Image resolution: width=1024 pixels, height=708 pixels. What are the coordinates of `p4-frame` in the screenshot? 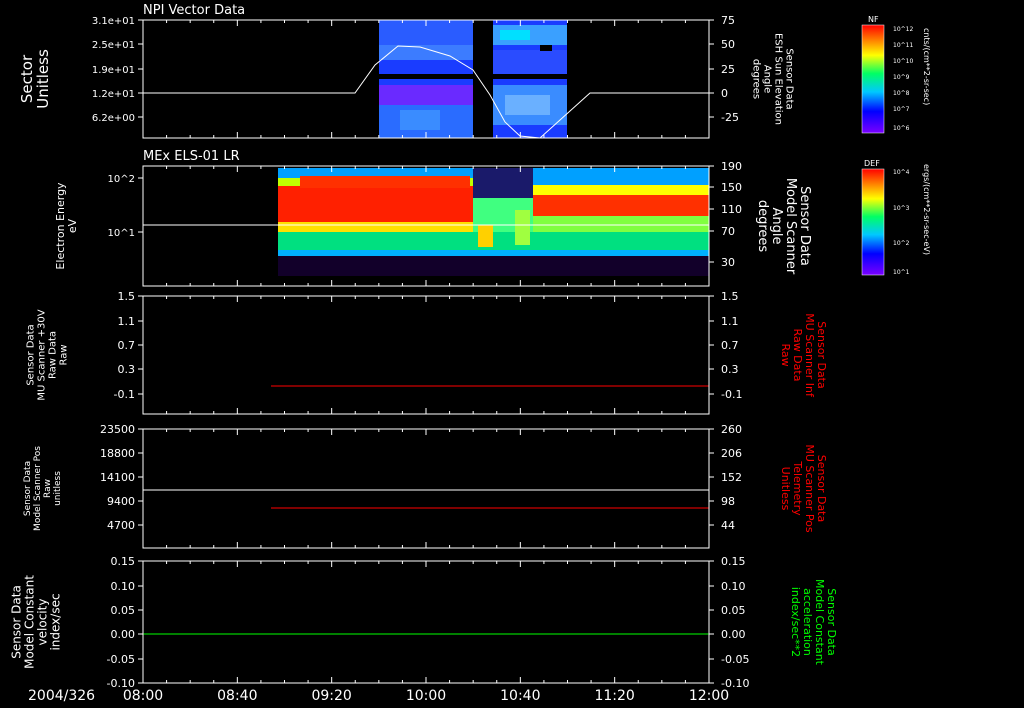 It's located at (426, 488).